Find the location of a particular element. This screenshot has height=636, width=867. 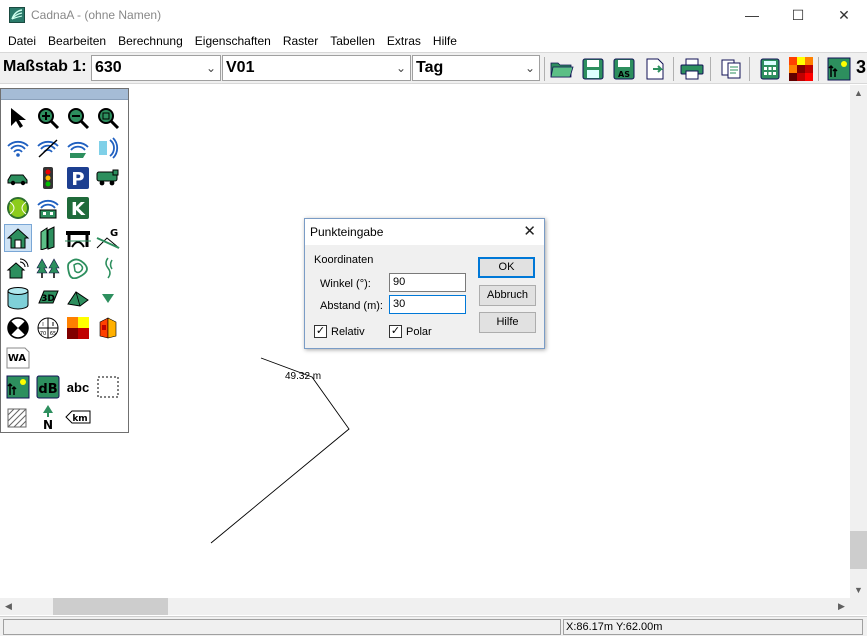

cancel-button: Abbruch is located at coordinates (507, 295).